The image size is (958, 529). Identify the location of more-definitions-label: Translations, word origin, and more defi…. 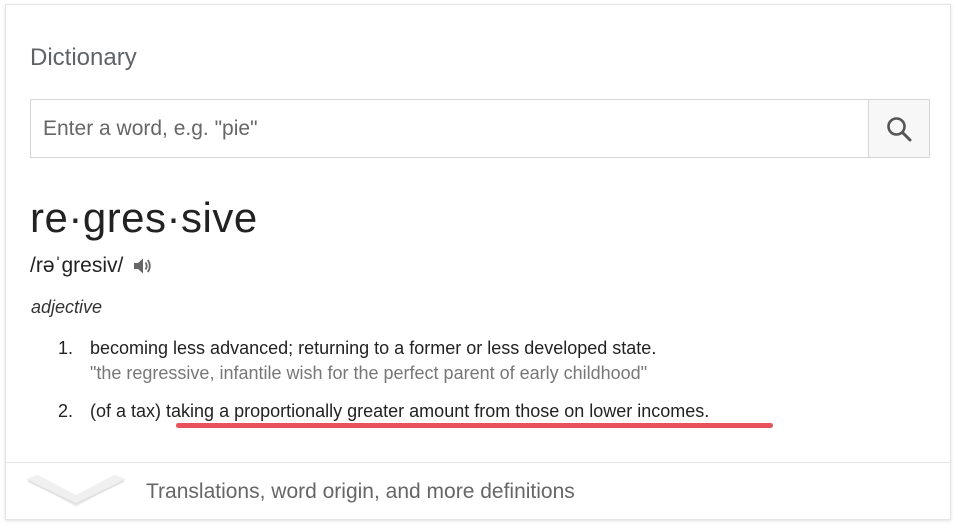
(360, 491).